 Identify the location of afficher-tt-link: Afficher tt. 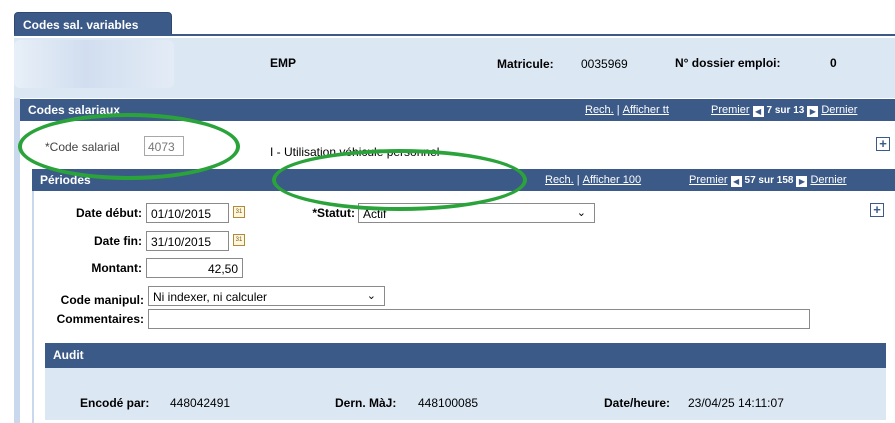
(646, 110).